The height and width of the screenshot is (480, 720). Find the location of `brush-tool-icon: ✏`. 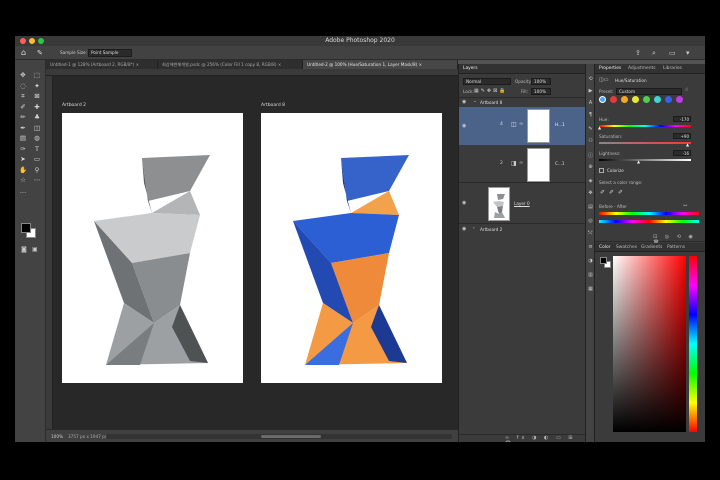

brush-tool-icon: ✏ is located at coordinates (23, 117).